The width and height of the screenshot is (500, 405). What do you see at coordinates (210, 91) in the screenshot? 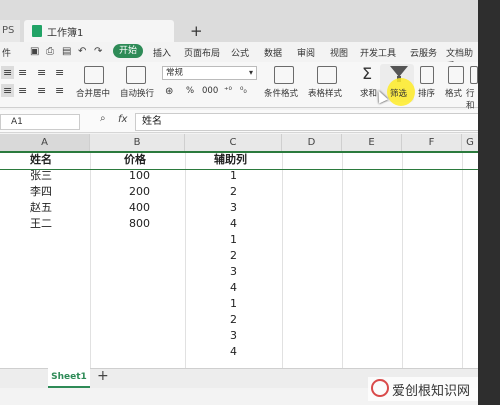
I see `thousands-button: 000` at bounding box center [210, 91].